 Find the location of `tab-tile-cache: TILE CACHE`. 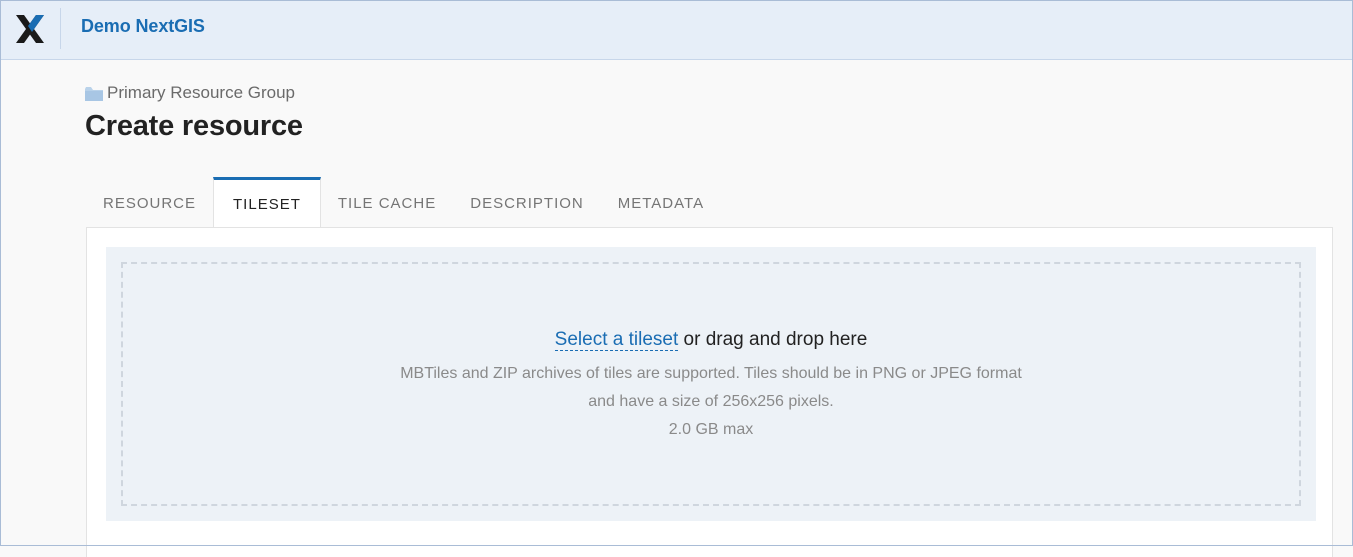

tab-tile-cache: TILE CACHE is located at coordinates (387, 202).